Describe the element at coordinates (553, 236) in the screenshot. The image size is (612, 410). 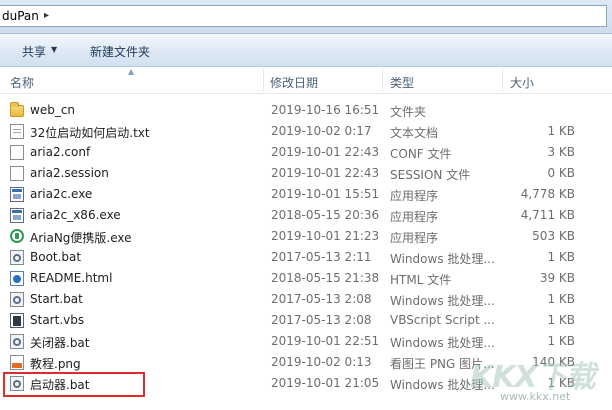
I see `file-size: 503 KB` at that location.